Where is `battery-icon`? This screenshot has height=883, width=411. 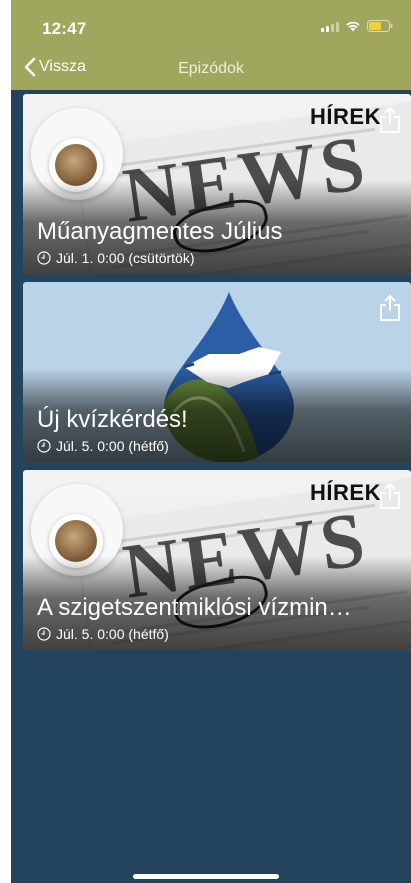 battery-icon is located at coordinates (380, 26).